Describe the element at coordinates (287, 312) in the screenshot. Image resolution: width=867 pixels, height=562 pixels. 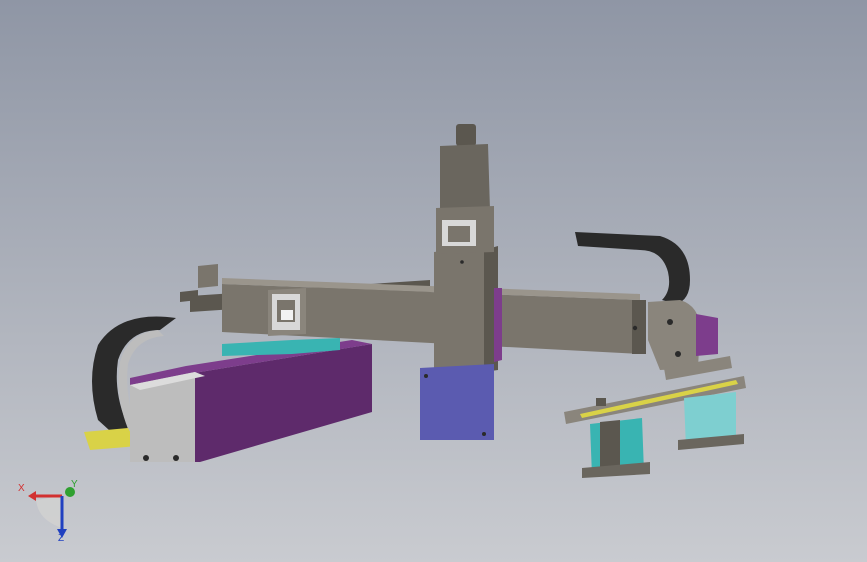
I see `beam-end-carriage` at that location.